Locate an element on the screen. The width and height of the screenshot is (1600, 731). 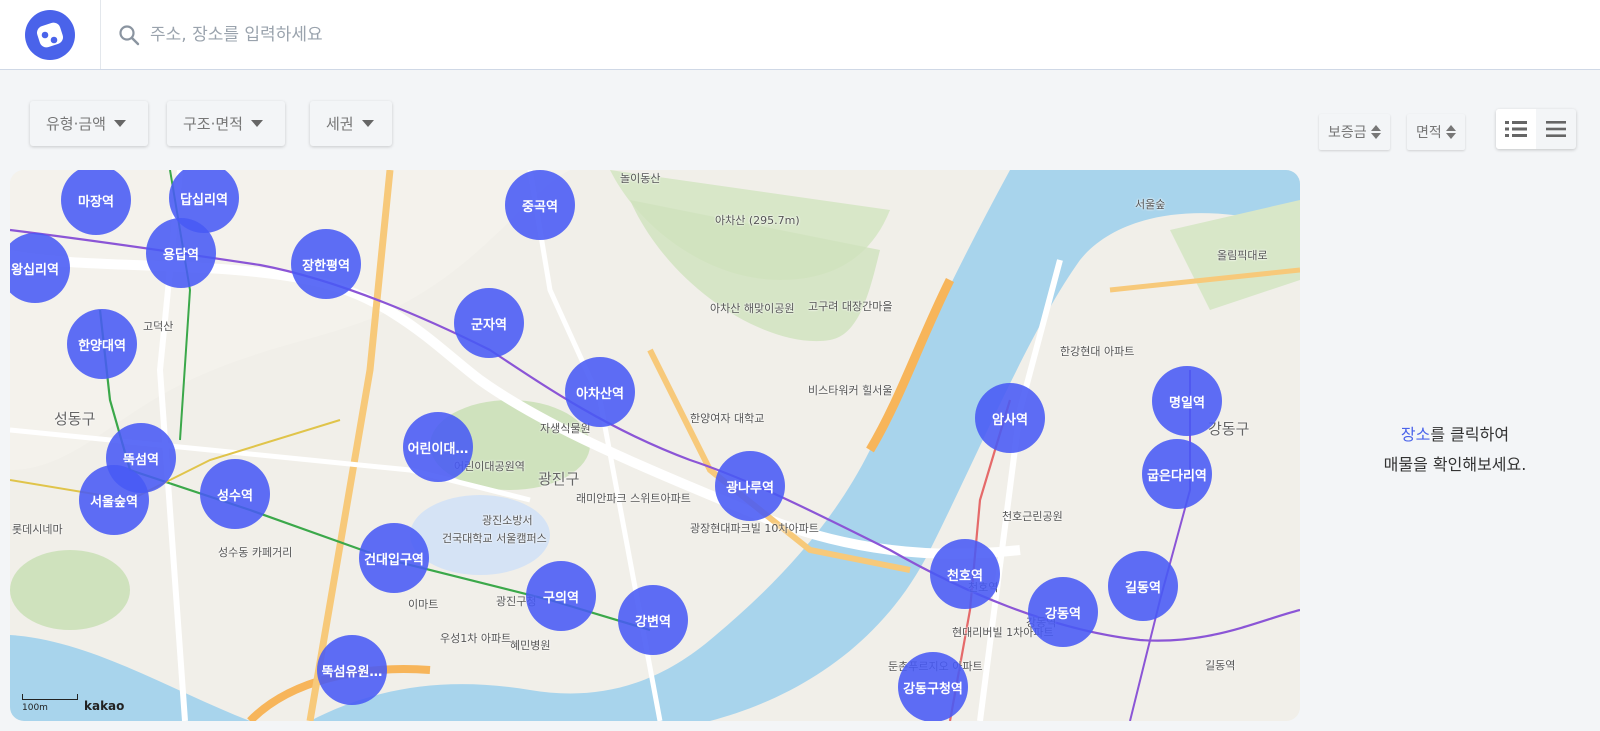
station-marker: 강변역 is located at coordinates (653, 620).